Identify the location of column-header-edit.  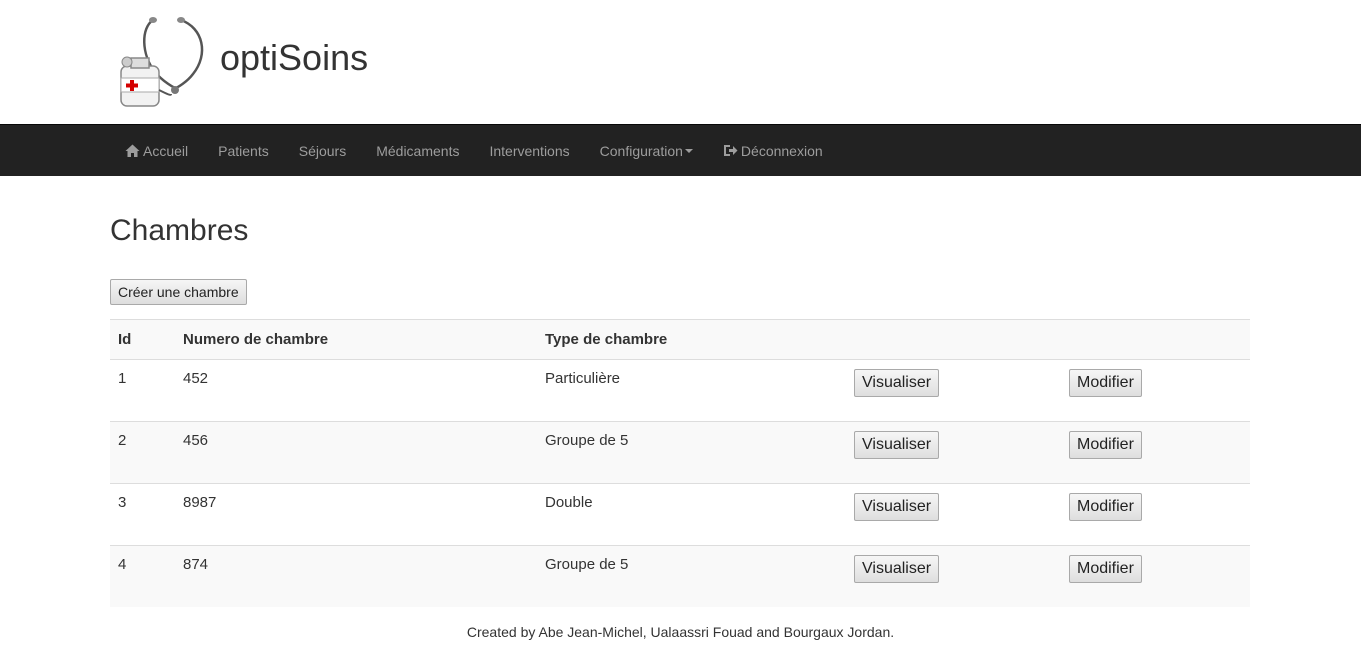
(1155, 339).